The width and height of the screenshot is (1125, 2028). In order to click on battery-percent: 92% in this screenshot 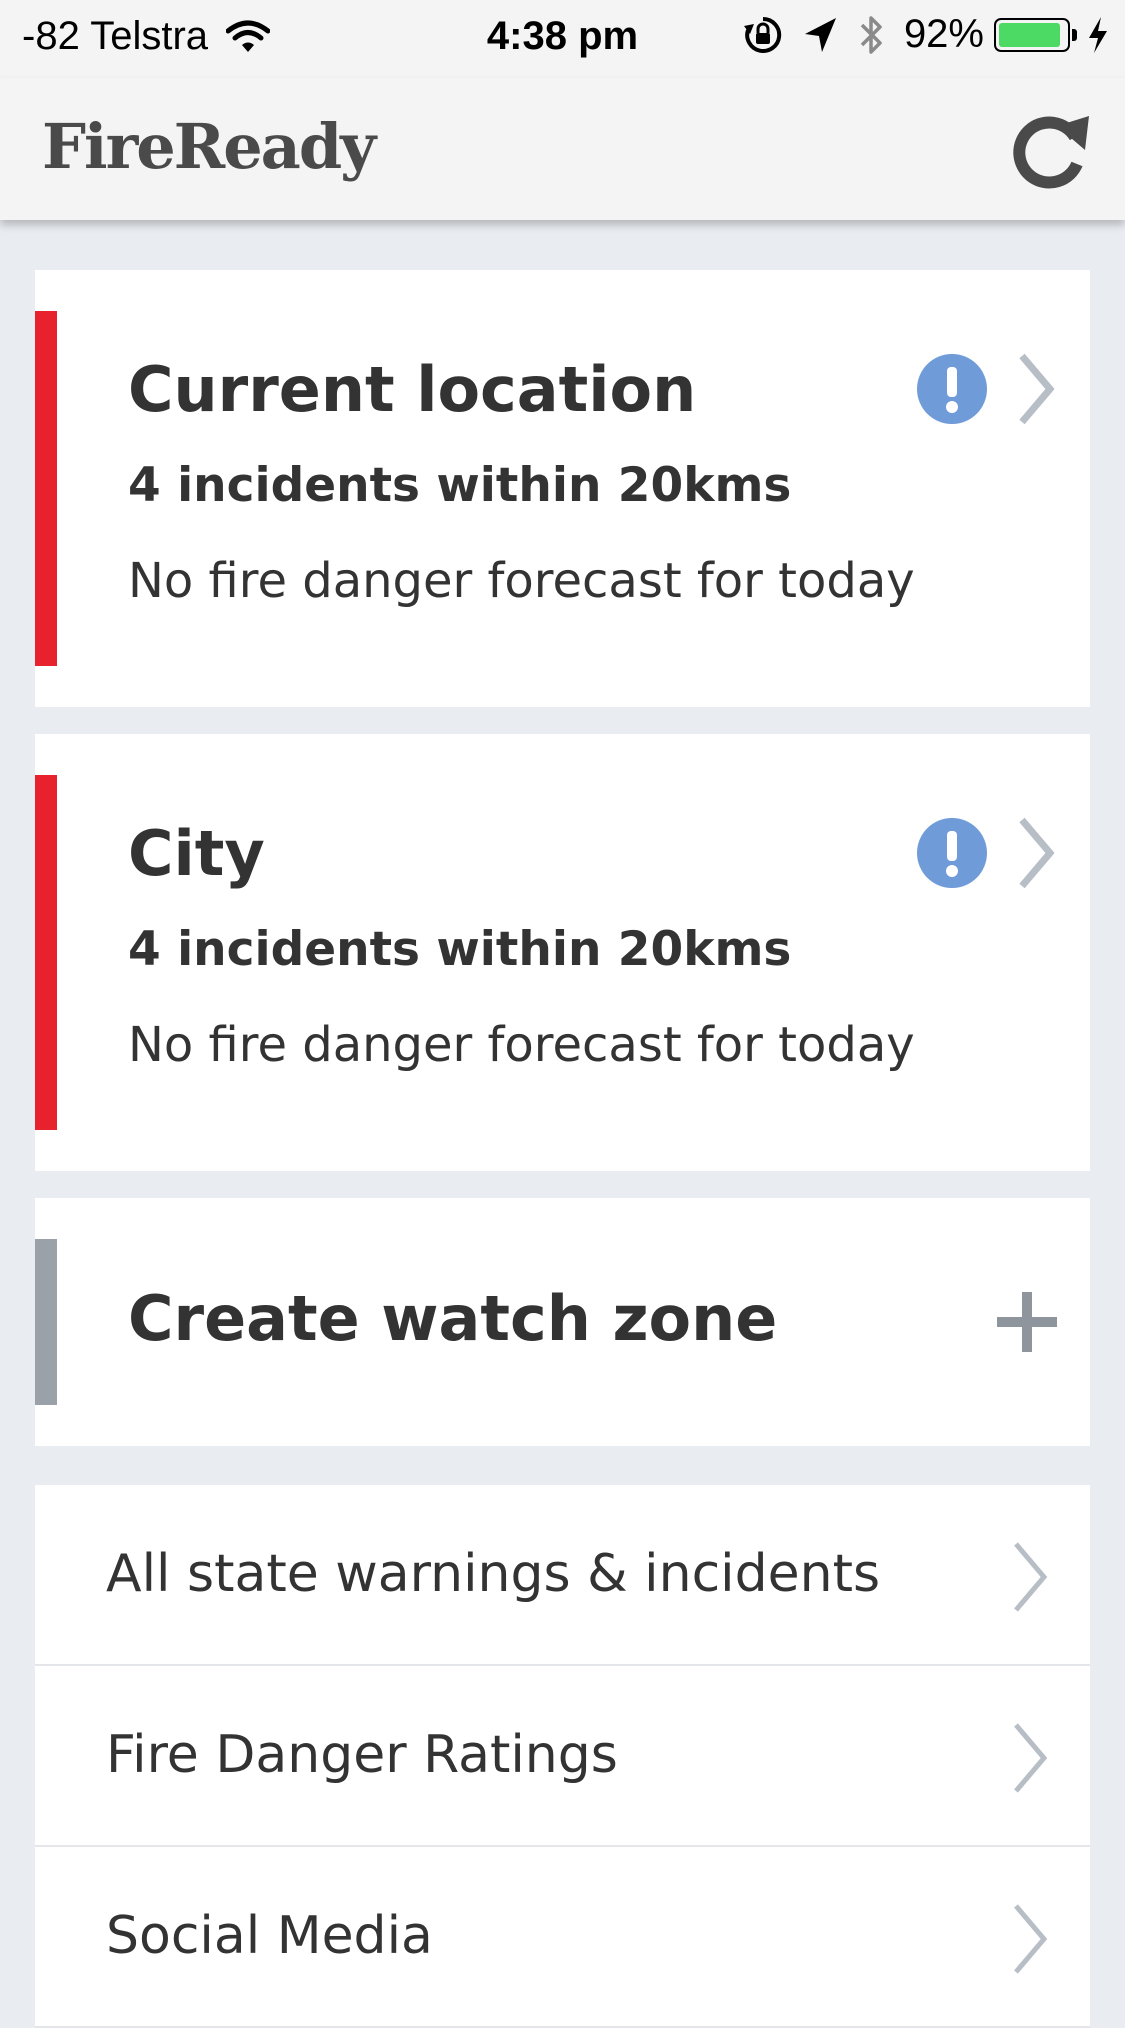, I will do `click(943, 34)`.